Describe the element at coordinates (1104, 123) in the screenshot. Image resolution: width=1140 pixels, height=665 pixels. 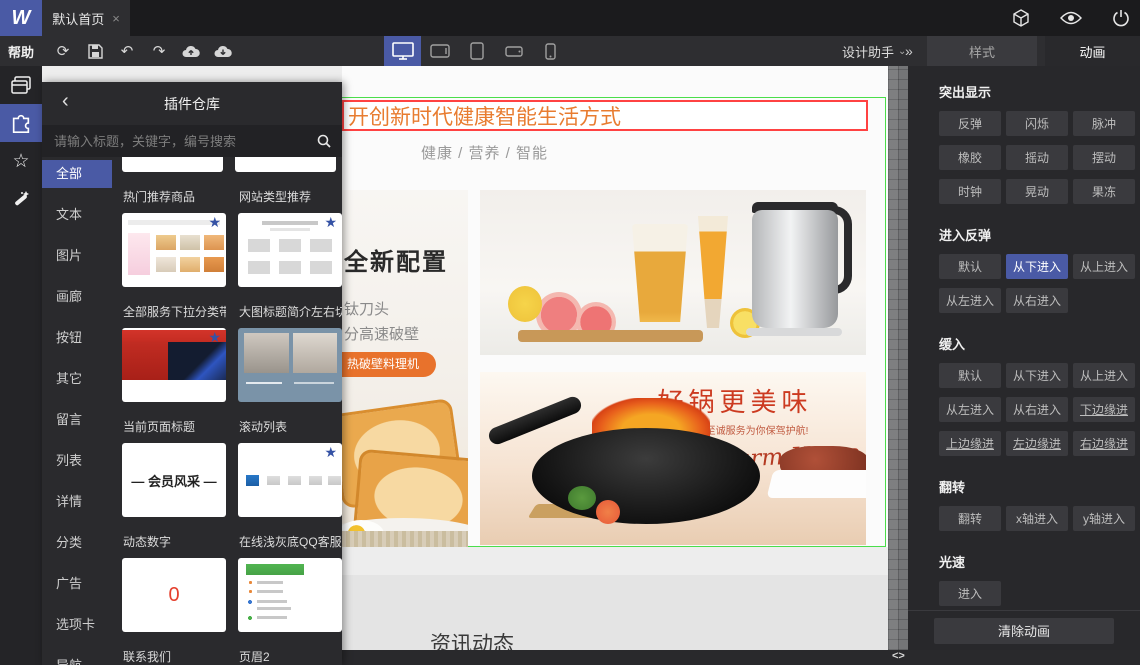
I see `animation-option-button: 脉冲` at that location.